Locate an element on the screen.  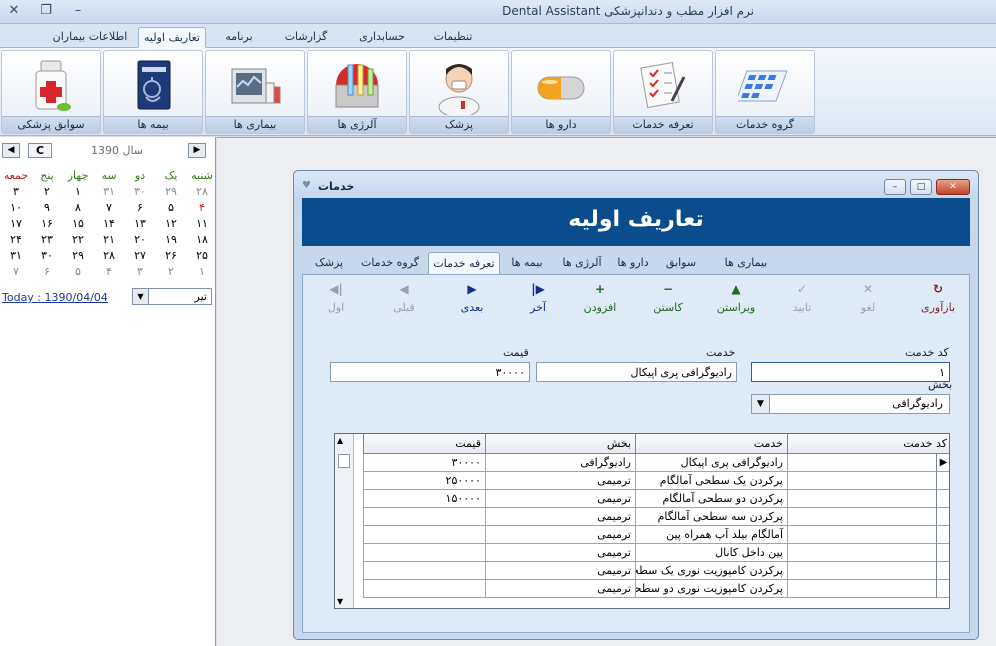
calendar-day: ۸ is located at coordinates (78, 207).